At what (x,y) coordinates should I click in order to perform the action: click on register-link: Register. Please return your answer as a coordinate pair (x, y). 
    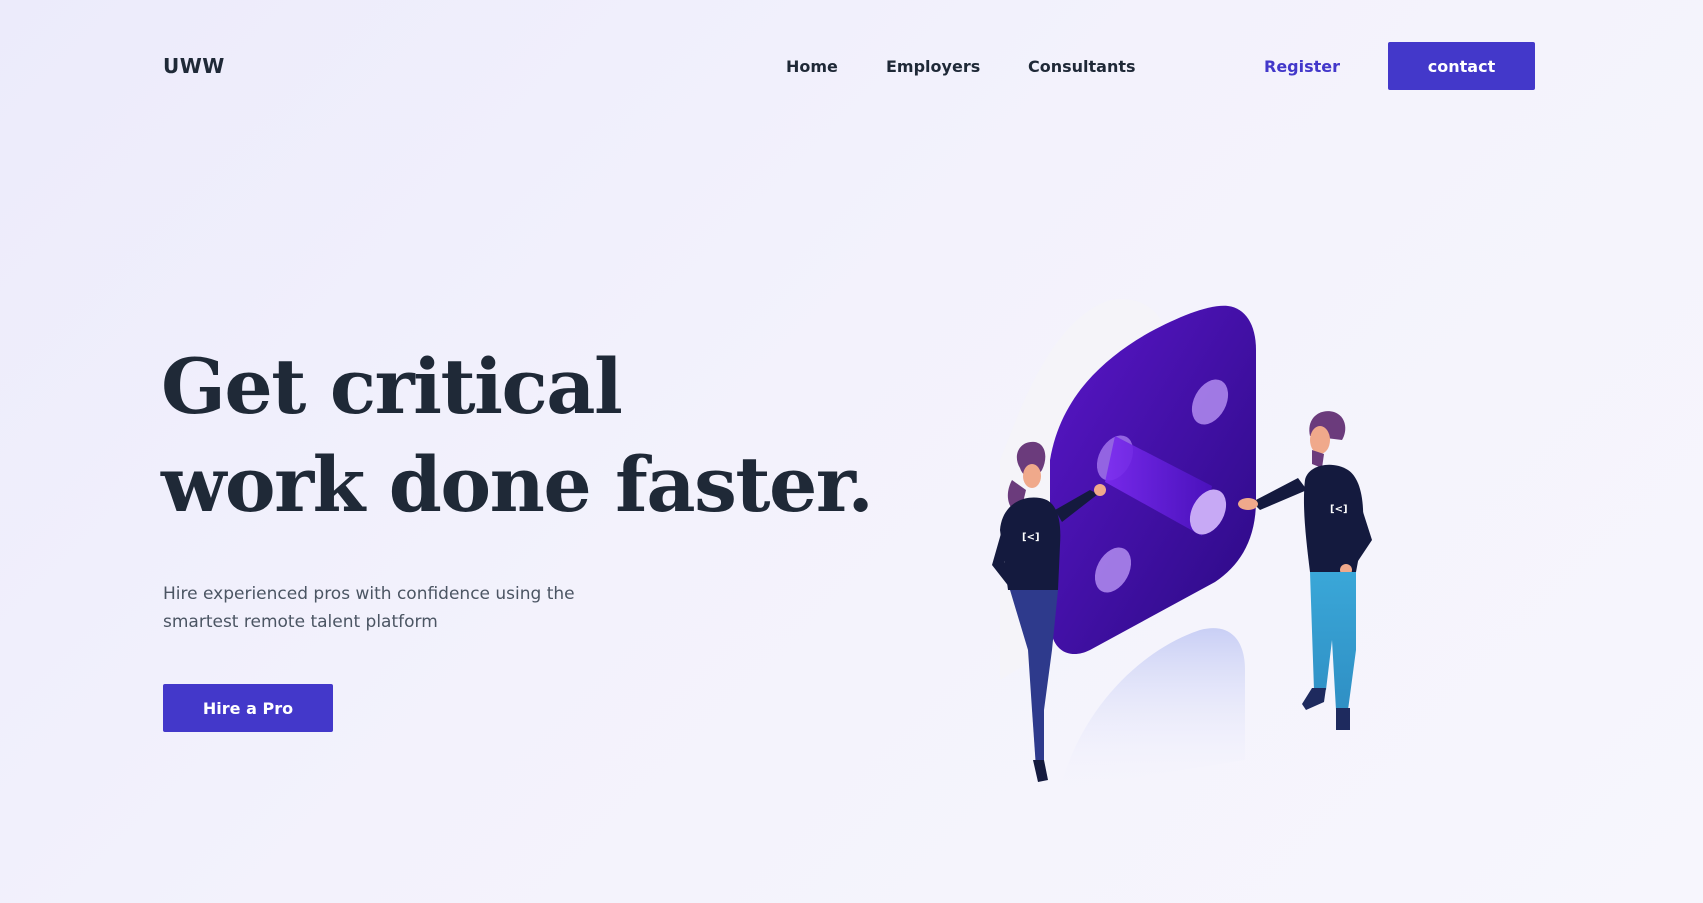
    Looking at the image, I should click on (1302, 66).